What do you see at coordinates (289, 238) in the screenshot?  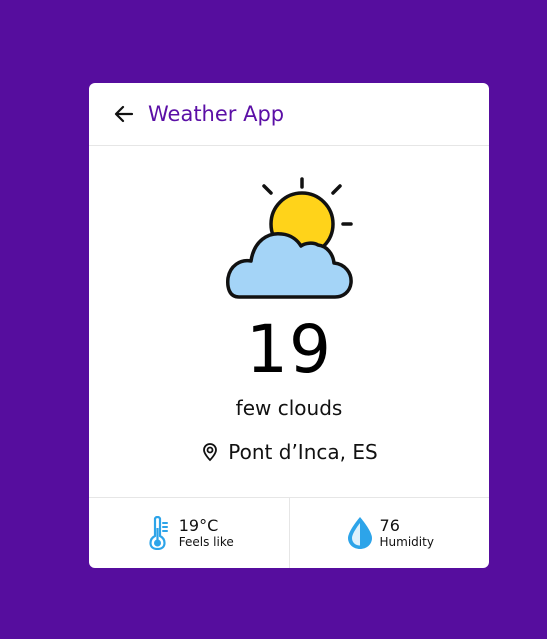 I see `sun-behind-cloud-icon` at bounding box center [289, 238].